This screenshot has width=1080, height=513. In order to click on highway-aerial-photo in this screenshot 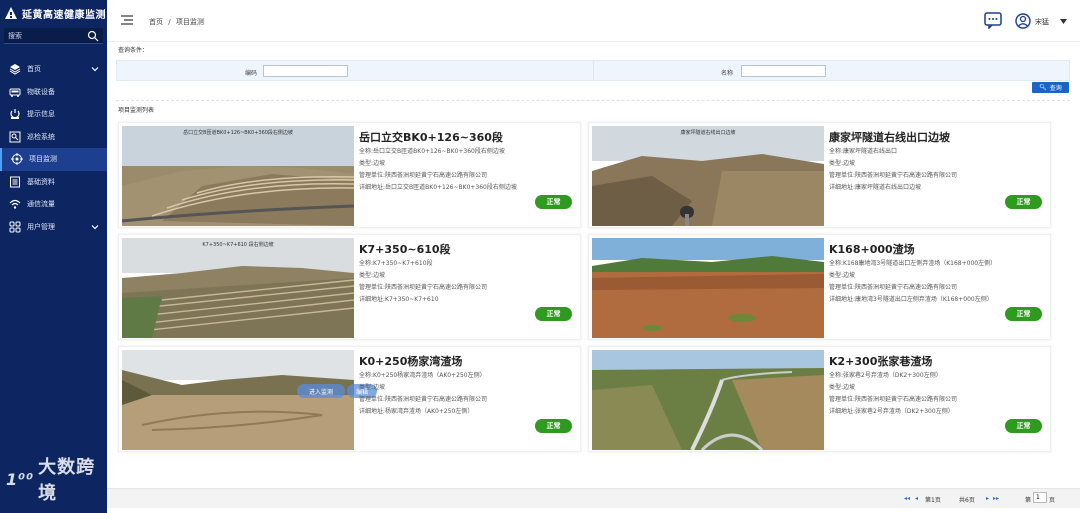, I will do `click(708, 400)`.